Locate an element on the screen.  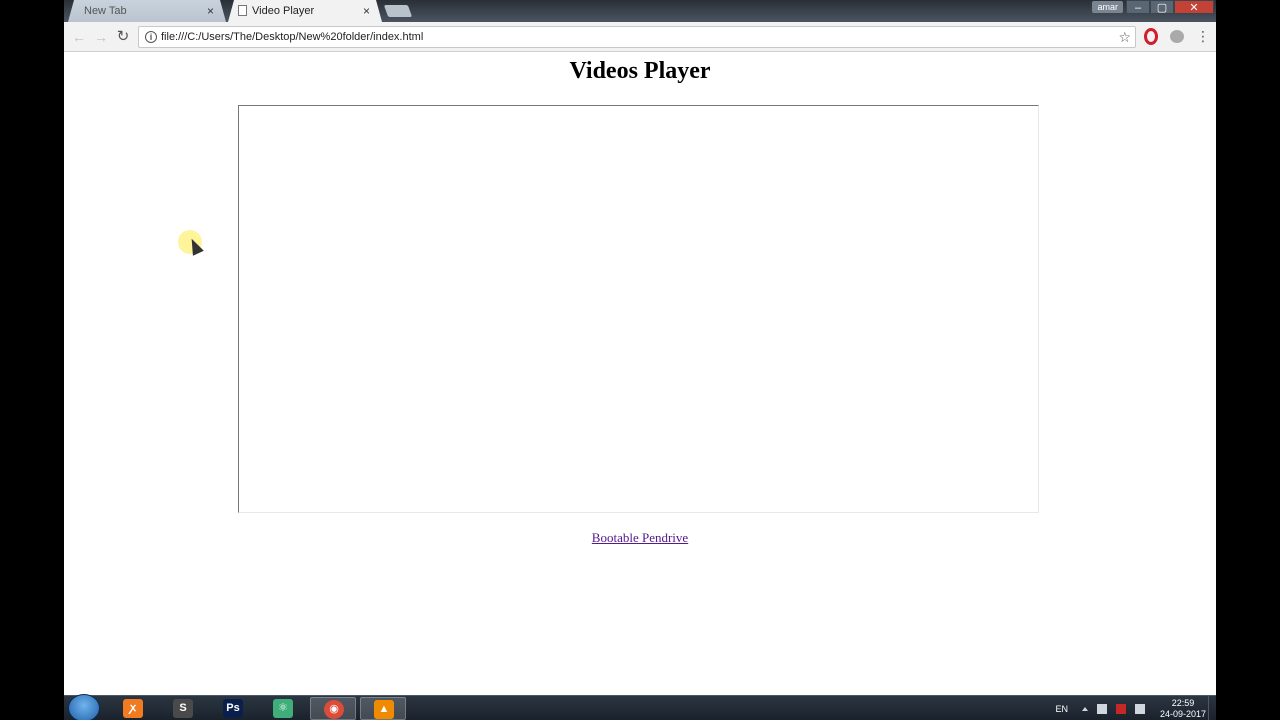
taskbar: ꭗ S Ps ⚛ ◉ ▲ EN 22:59 24-09-2017 is located at coordinates (640, 707).